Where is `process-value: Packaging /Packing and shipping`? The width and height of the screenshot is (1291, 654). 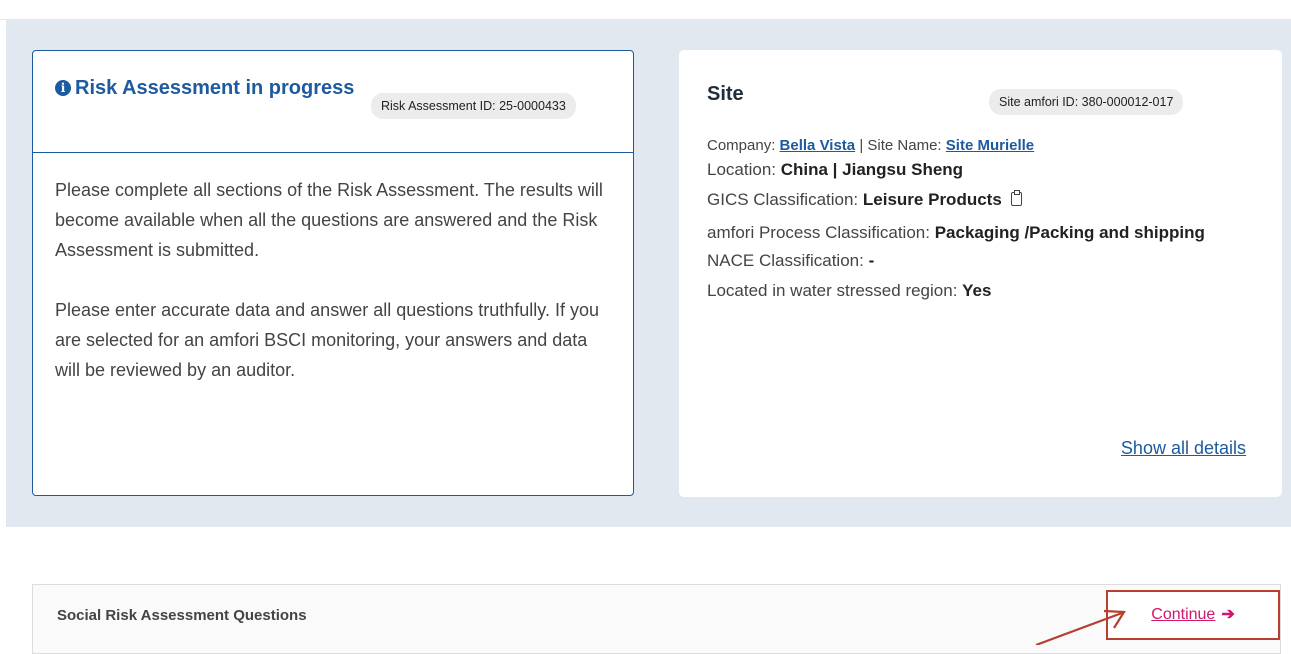 process-value: Packaging /Packing and shipping is located at coordinates (1069, 232).